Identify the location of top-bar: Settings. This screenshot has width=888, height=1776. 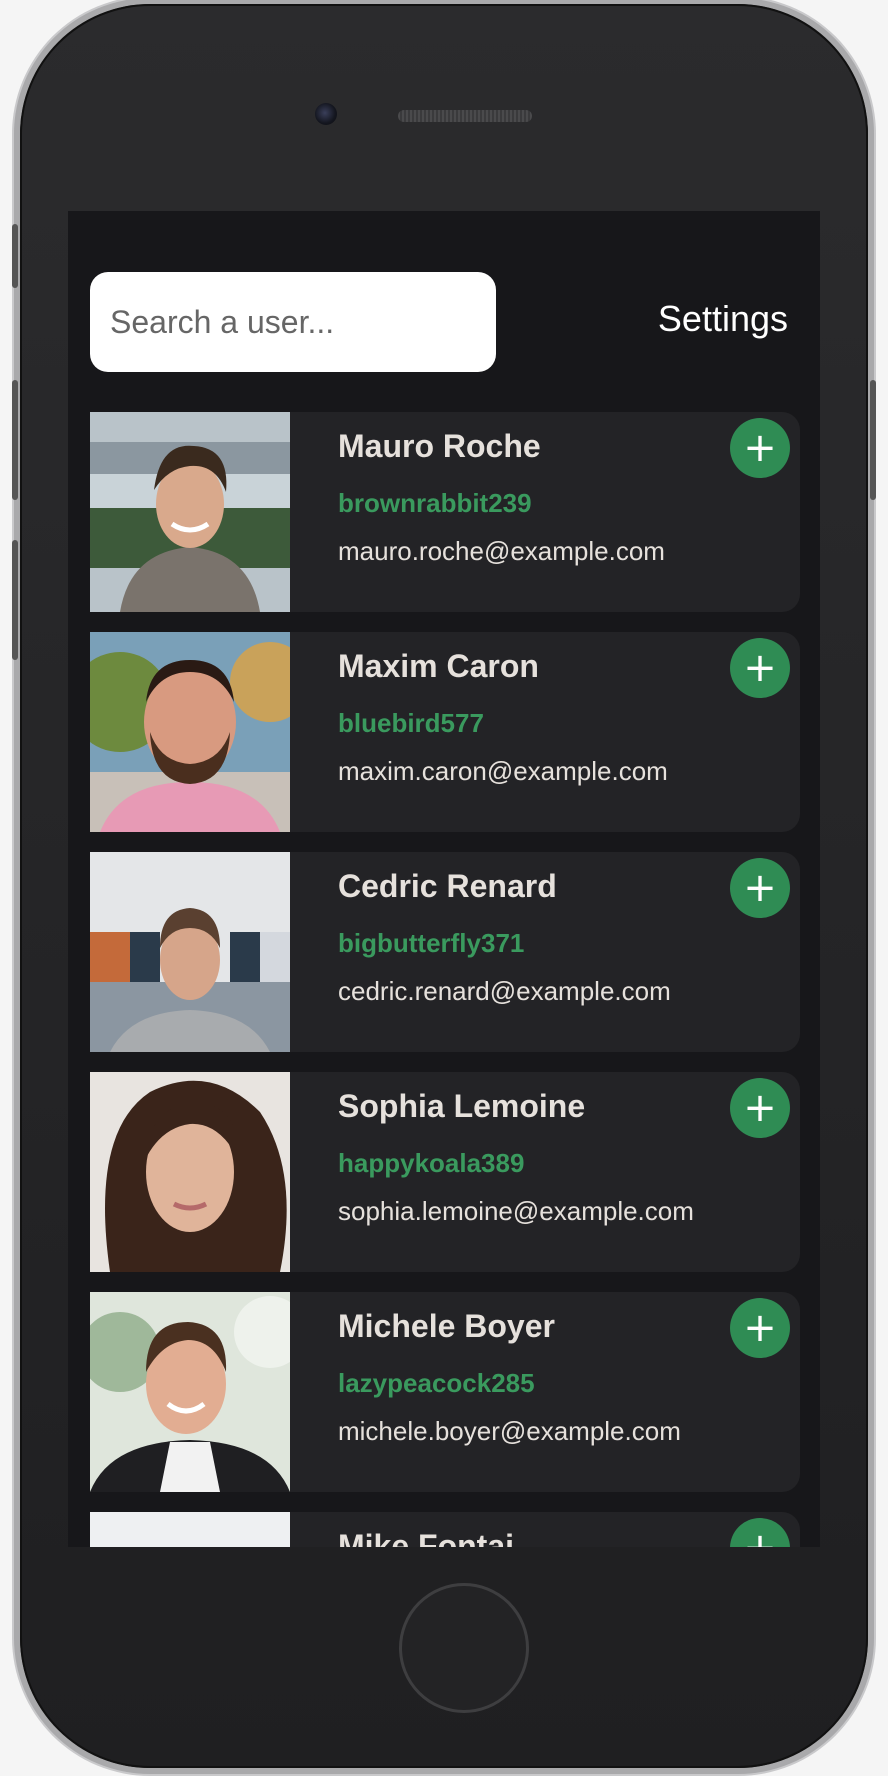
(444, 322).